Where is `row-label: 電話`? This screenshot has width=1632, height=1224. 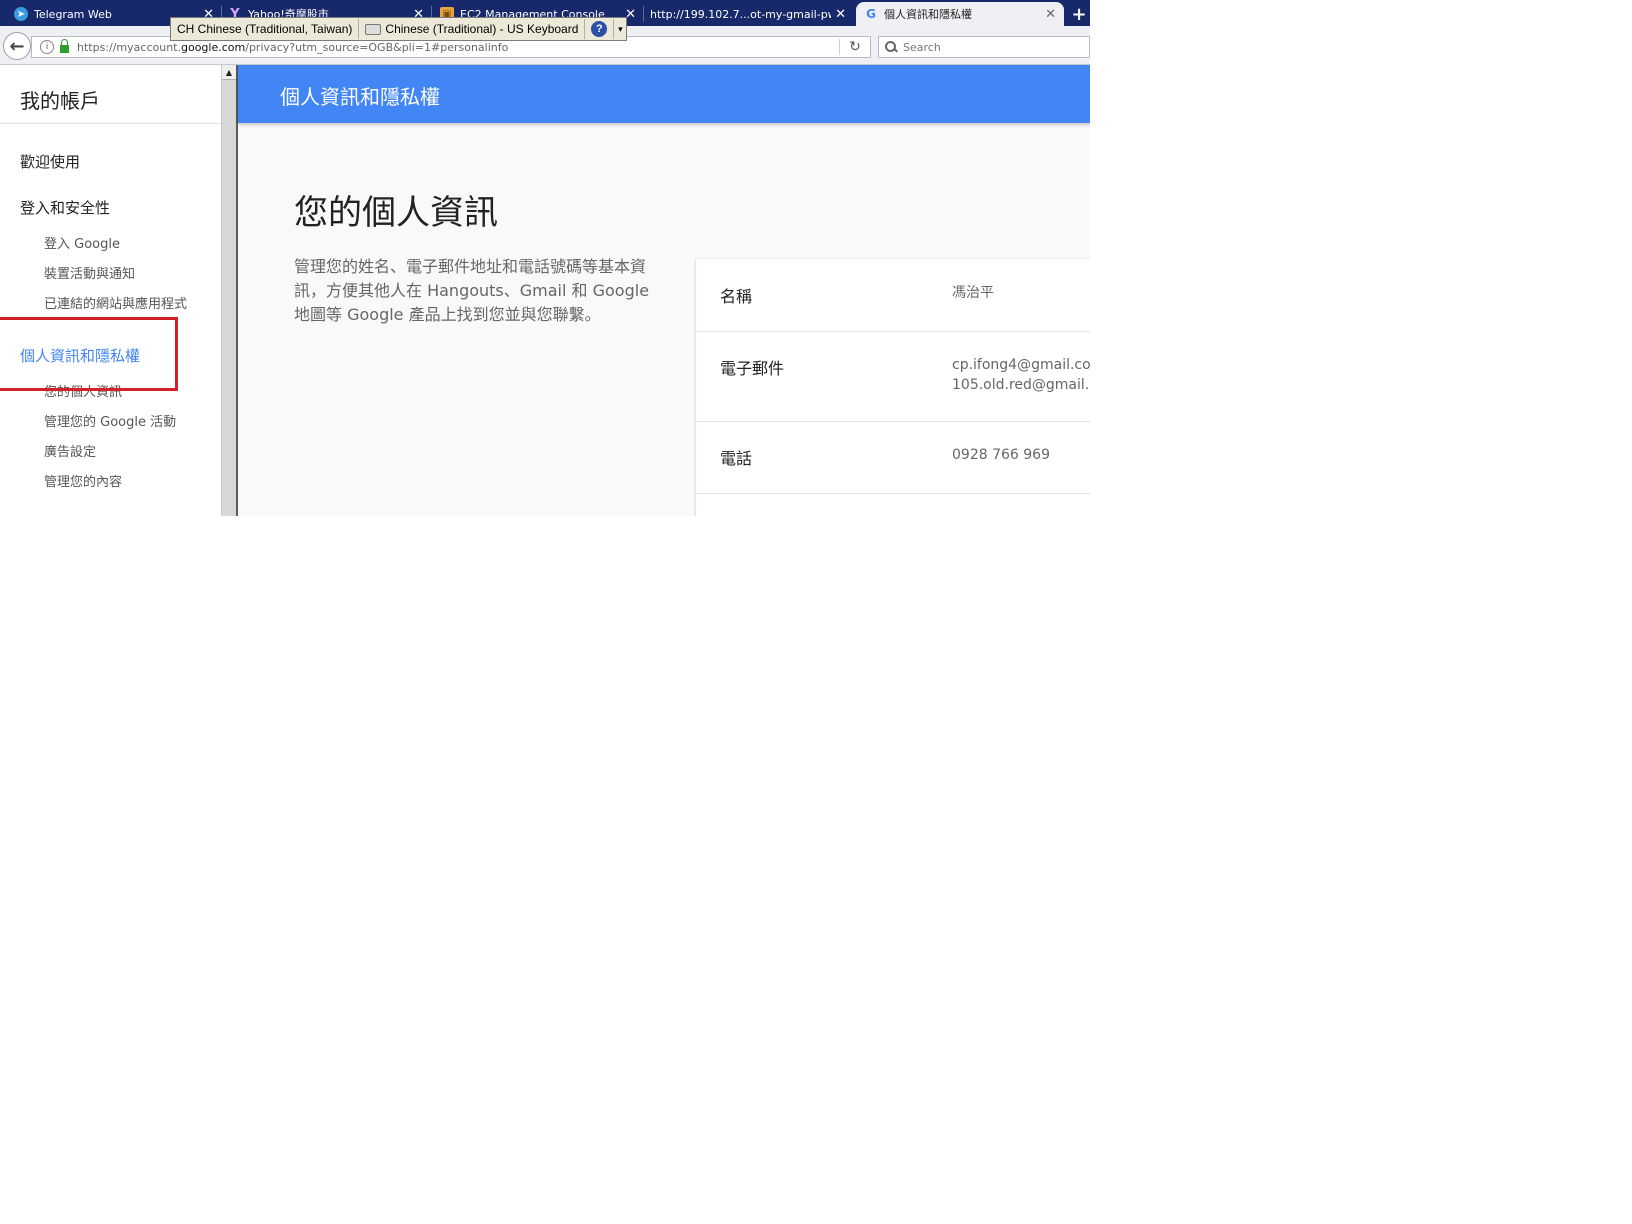 row-label: 電話 is located at coordinates (736, 458).